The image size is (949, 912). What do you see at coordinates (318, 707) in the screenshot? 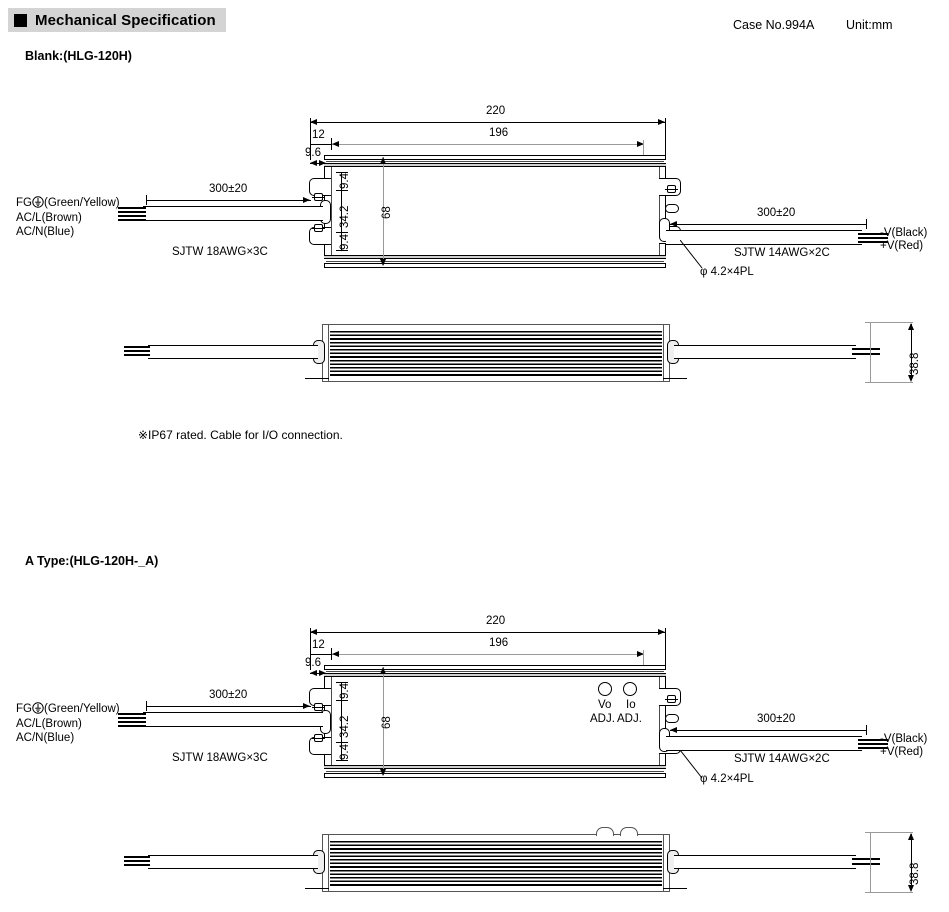
I see `a-mount-hole-top-left-cross` at bounding box center [318, 707].